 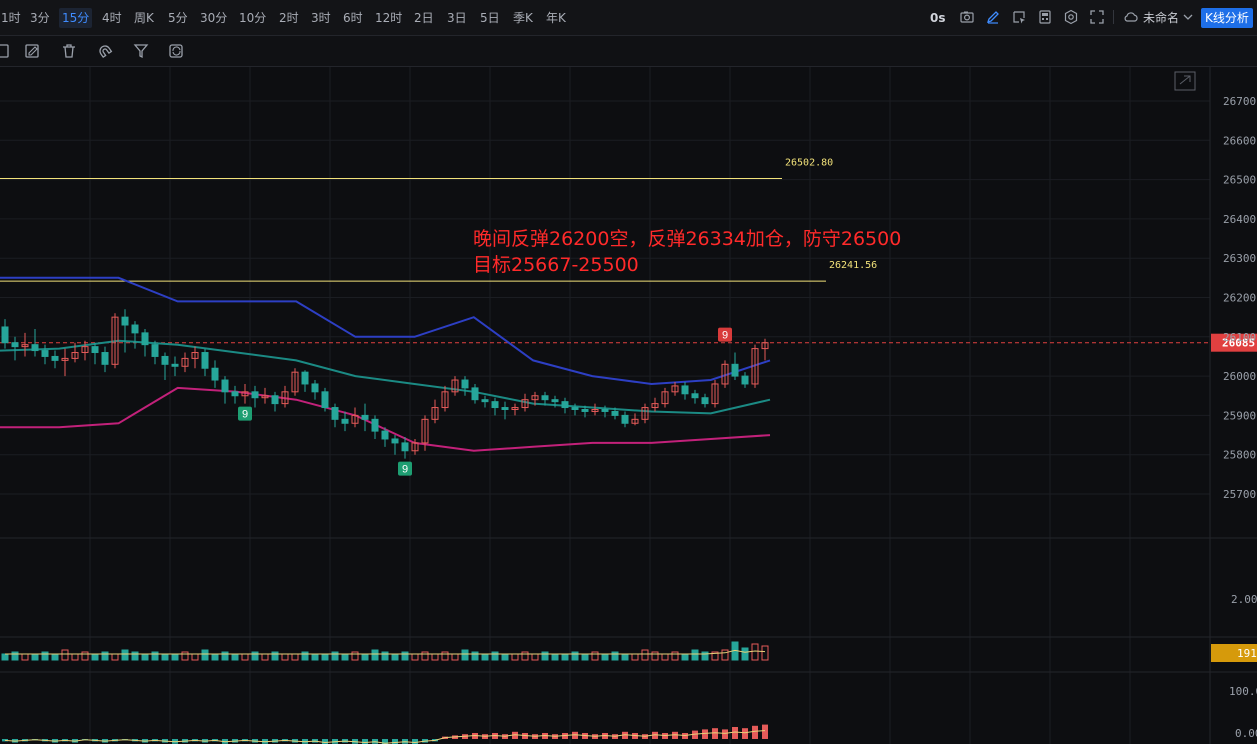 I want to click on fullscreen-icon, so click(x=1097, y=17).